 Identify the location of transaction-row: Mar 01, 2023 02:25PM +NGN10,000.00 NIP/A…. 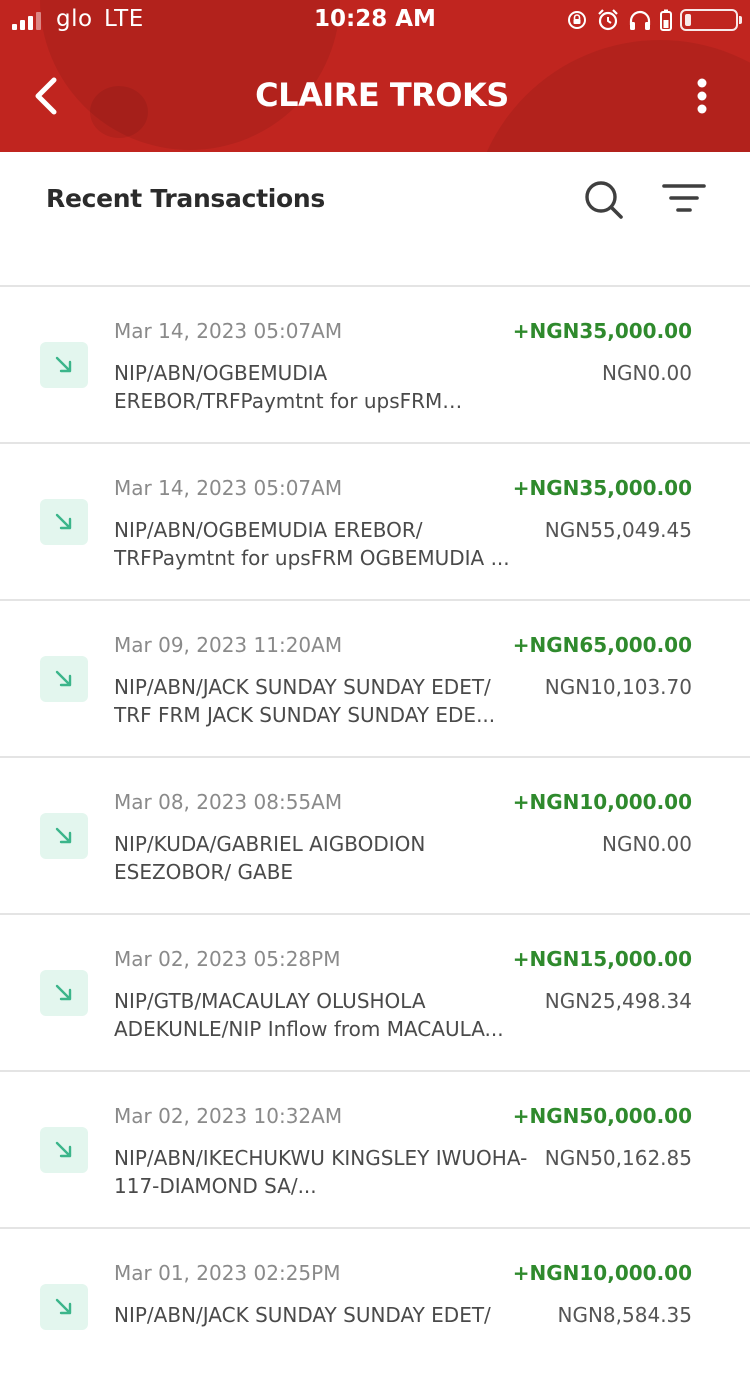
(375, 1305).